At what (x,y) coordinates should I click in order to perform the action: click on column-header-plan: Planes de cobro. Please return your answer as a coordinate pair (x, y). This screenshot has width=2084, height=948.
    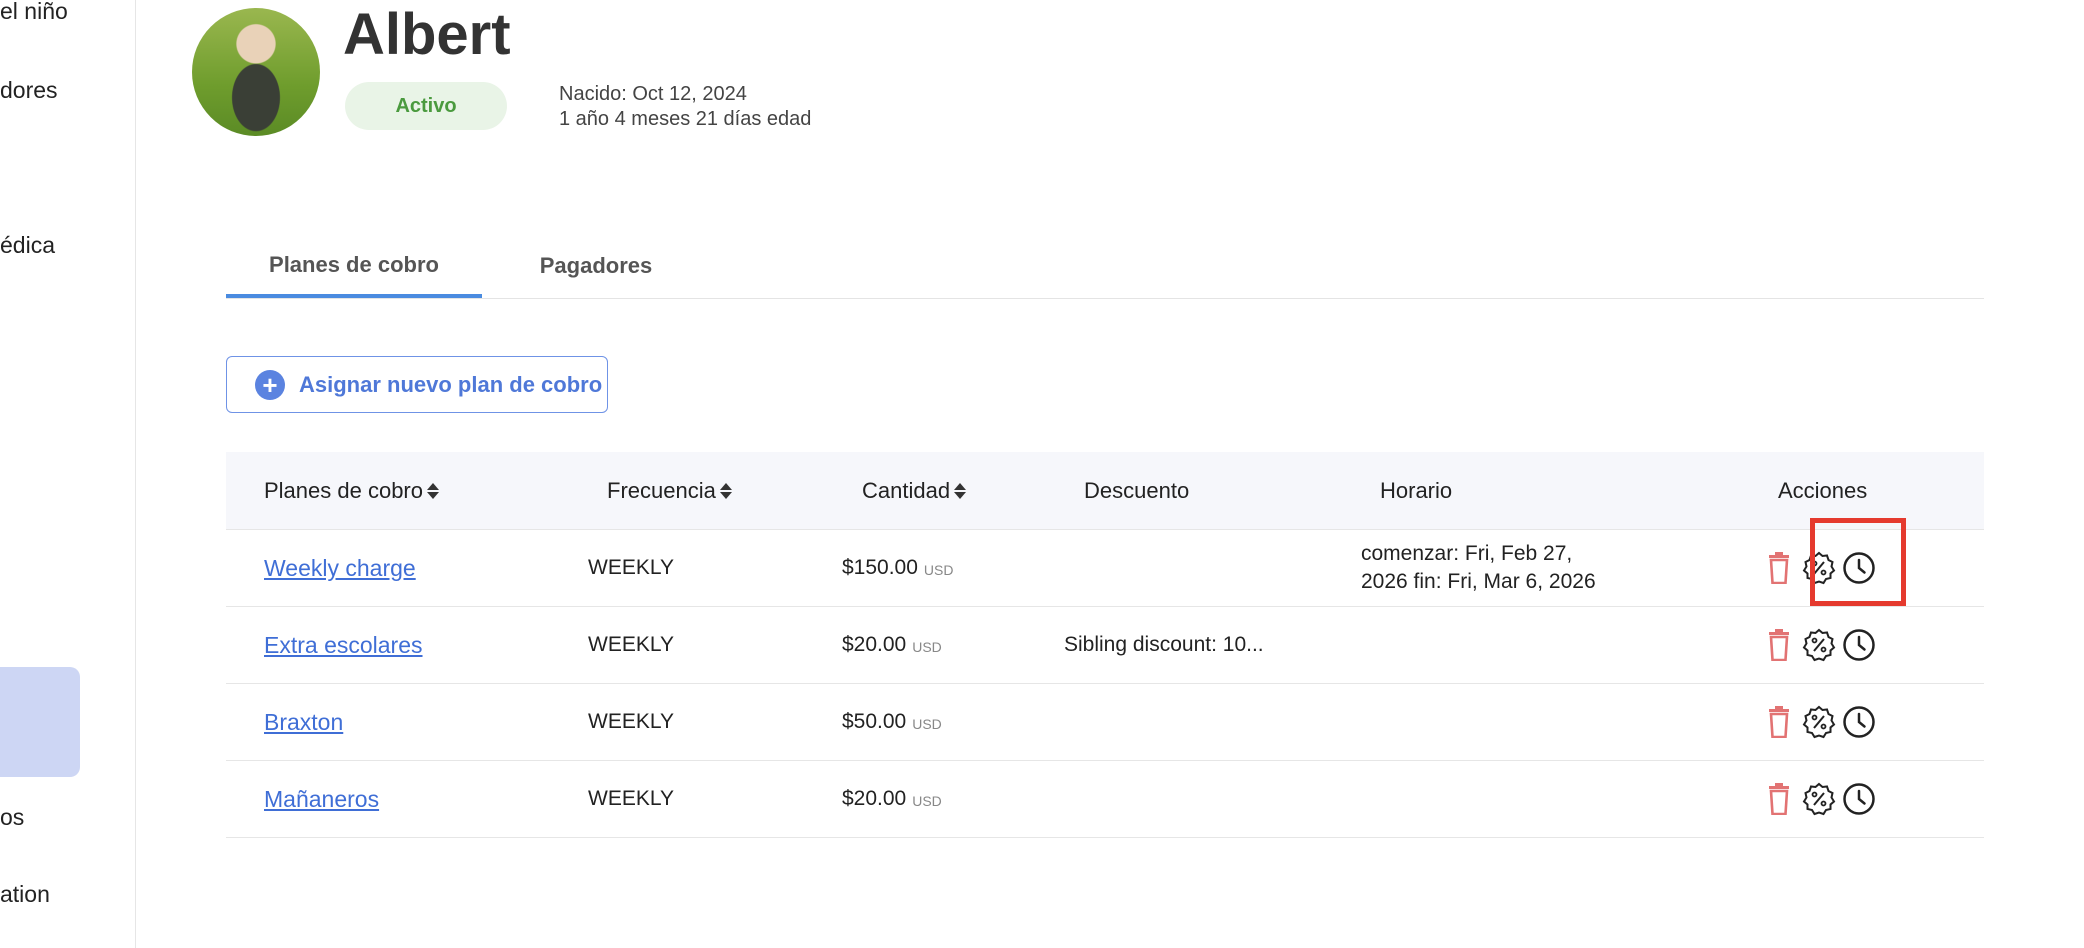
    Looking at the image, I should click on (351, 490).